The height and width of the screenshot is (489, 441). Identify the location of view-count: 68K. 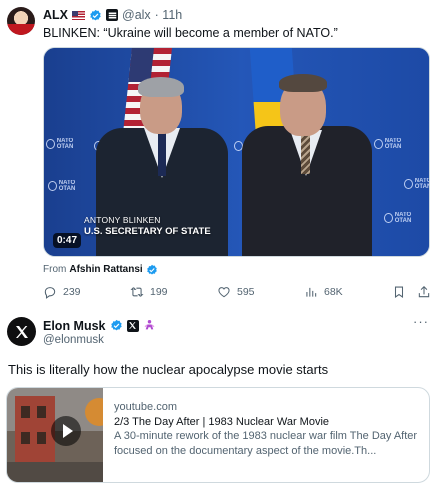
(333, 292).